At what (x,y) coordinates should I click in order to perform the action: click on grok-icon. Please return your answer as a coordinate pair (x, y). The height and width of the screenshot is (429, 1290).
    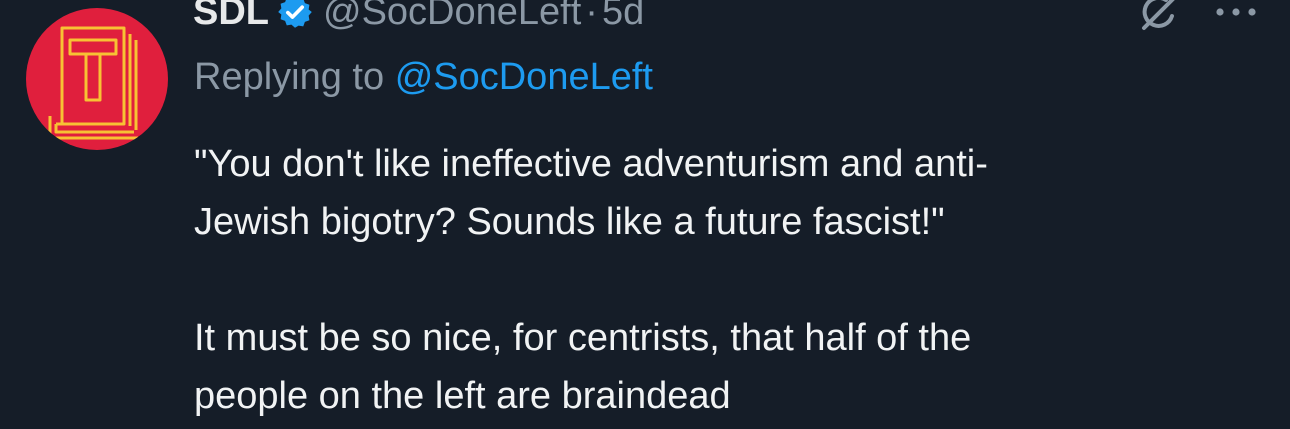
    Looking at the image, I should click on (1159, 16).